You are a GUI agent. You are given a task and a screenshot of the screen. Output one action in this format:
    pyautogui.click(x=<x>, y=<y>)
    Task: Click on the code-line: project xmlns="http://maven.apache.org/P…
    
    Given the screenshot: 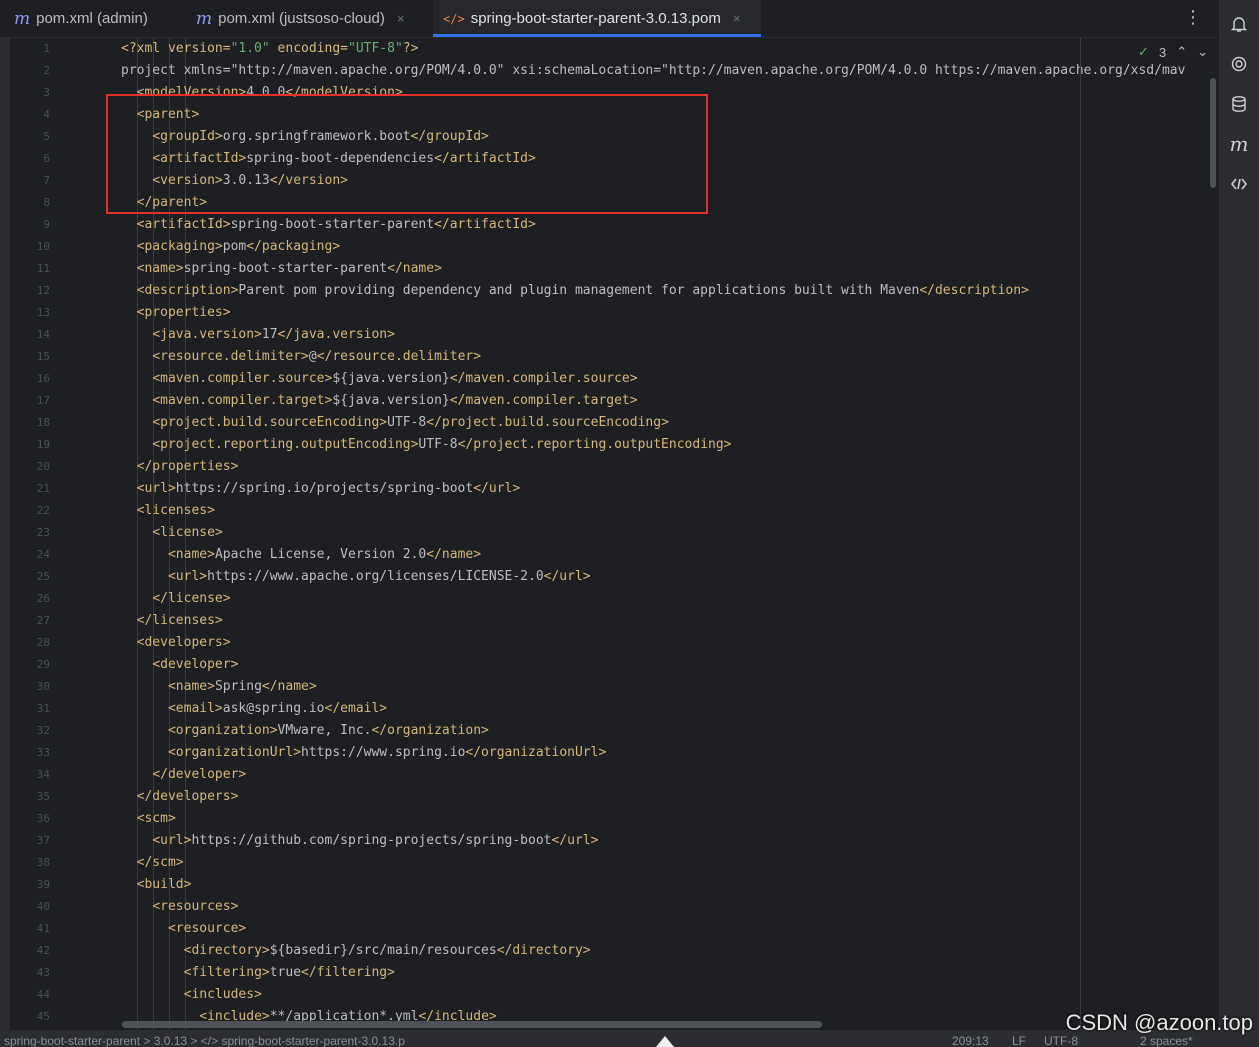 What is the action you would take?
    pyautogui.click(x=653, y=70)
    